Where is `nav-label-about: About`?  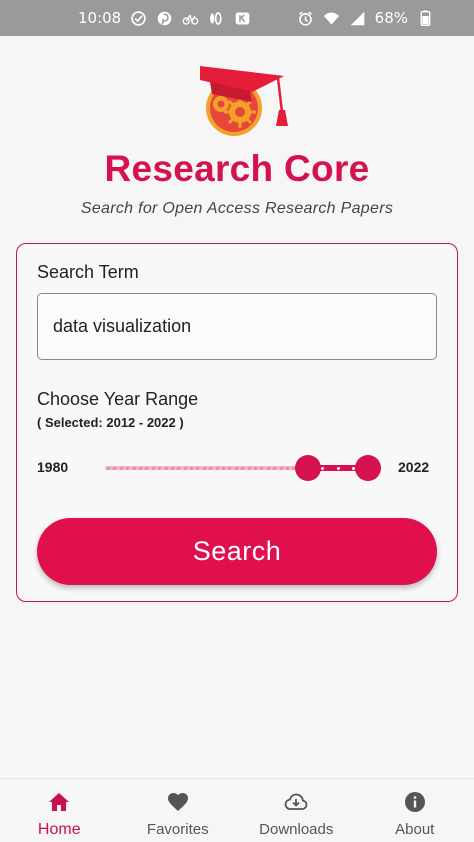 nav-label-about: About is located at coordinates (415, 829).